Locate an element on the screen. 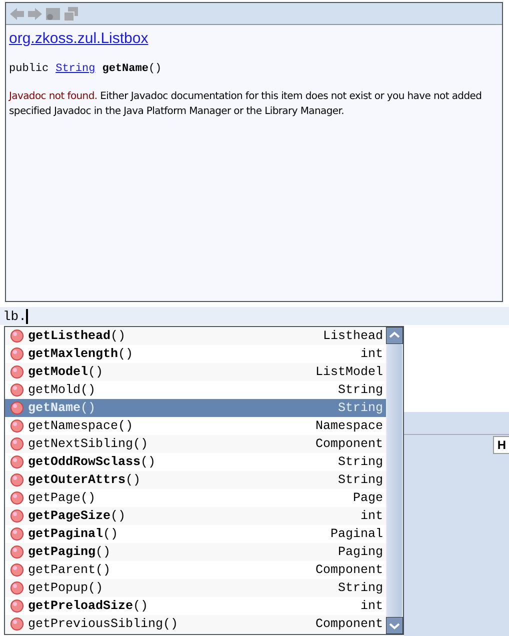  completion-item: getOuterAttrs() String is located at coordinates (195, 480).